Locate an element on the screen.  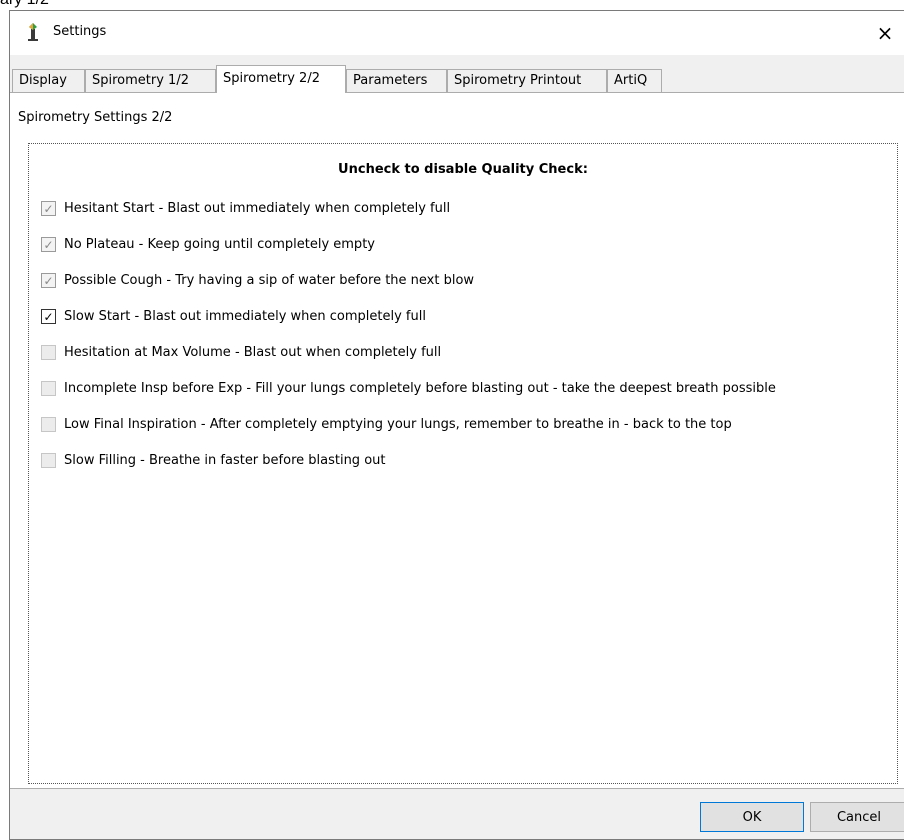
tab-spirometry-printout: Spirometry Printout is located at coordinates (527, 81).